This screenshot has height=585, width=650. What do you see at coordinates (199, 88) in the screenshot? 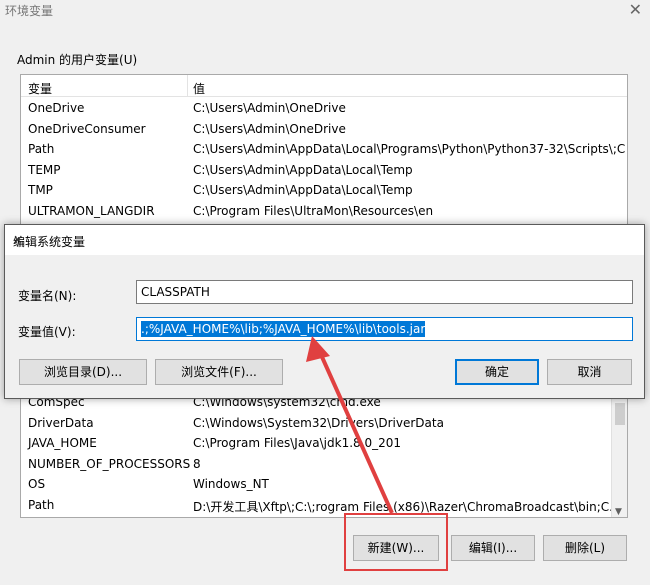
I see `column-value: 值` at bounding box center [199, 88].